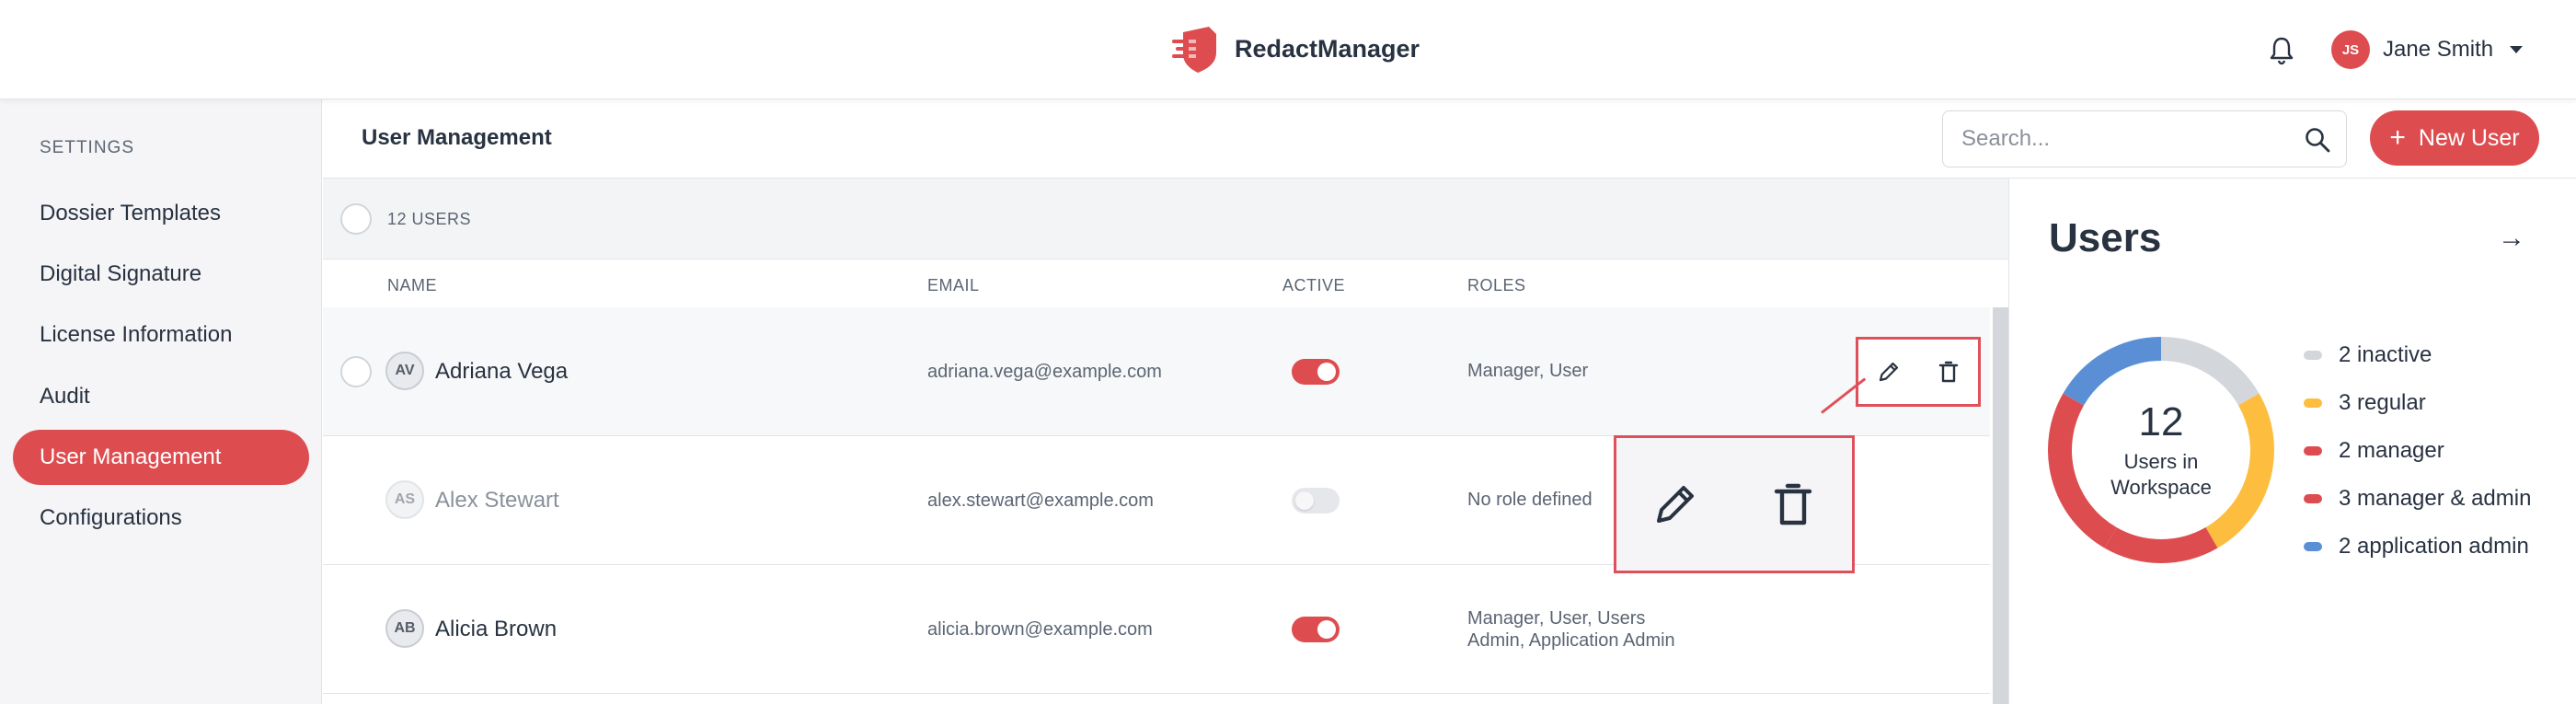 This screenshot has height=704, width=2576. I want to click on user-count: 12 USERS, so click(429, 219).